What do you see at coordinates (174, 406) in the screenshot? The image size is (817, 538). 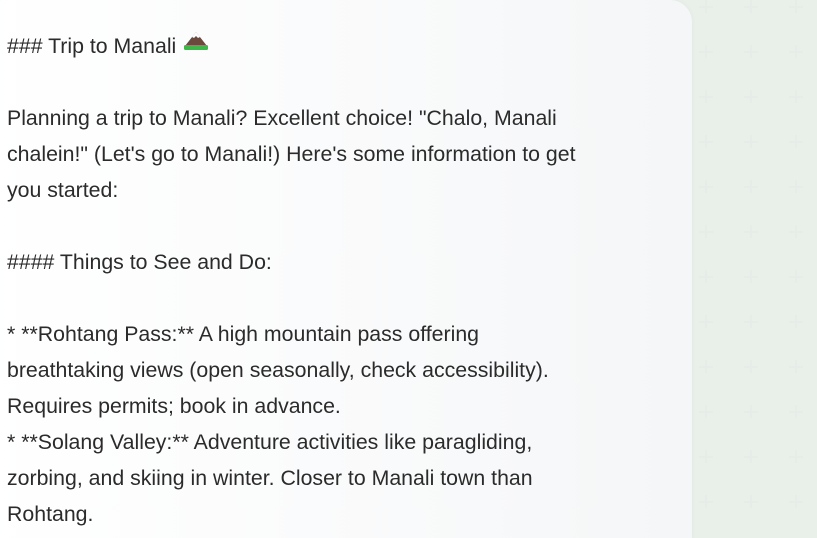 I see `list-item-rohtang-line-3: Requires permits; book in advance.` at bounding box center [174, 406].